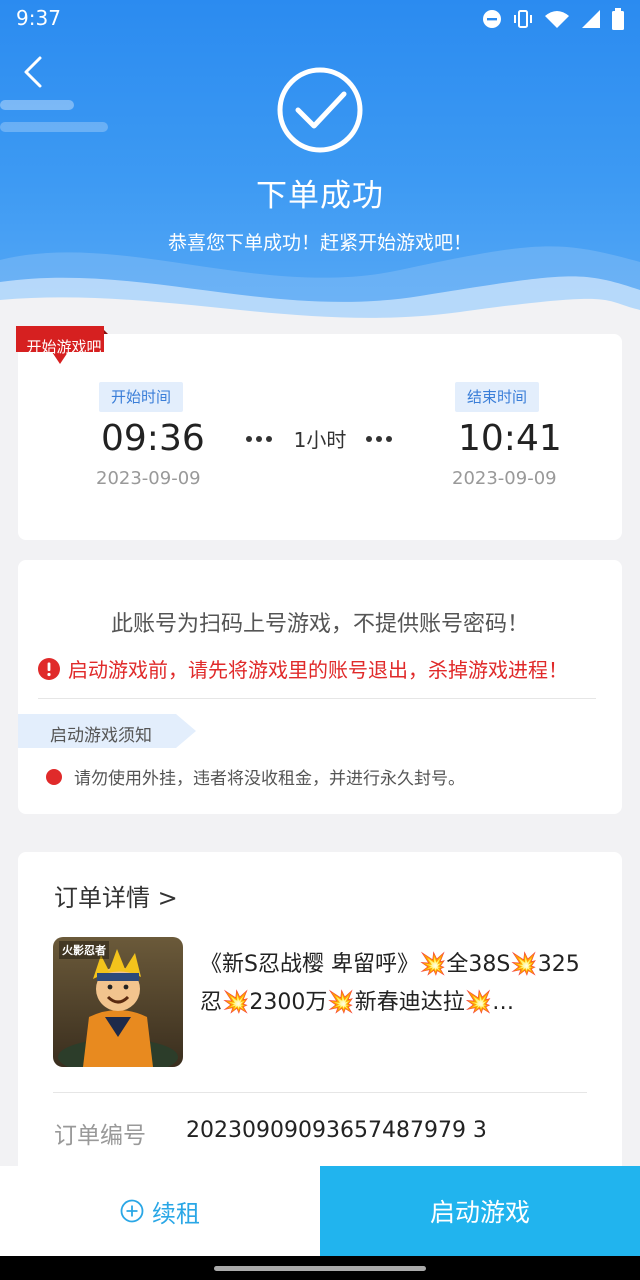 The width and height of the screenshot is (640, 1280). Describe the element at coordinates (64, 347) in the screenshot. I see `ribbon-label: 开始游戏吧` at that location.